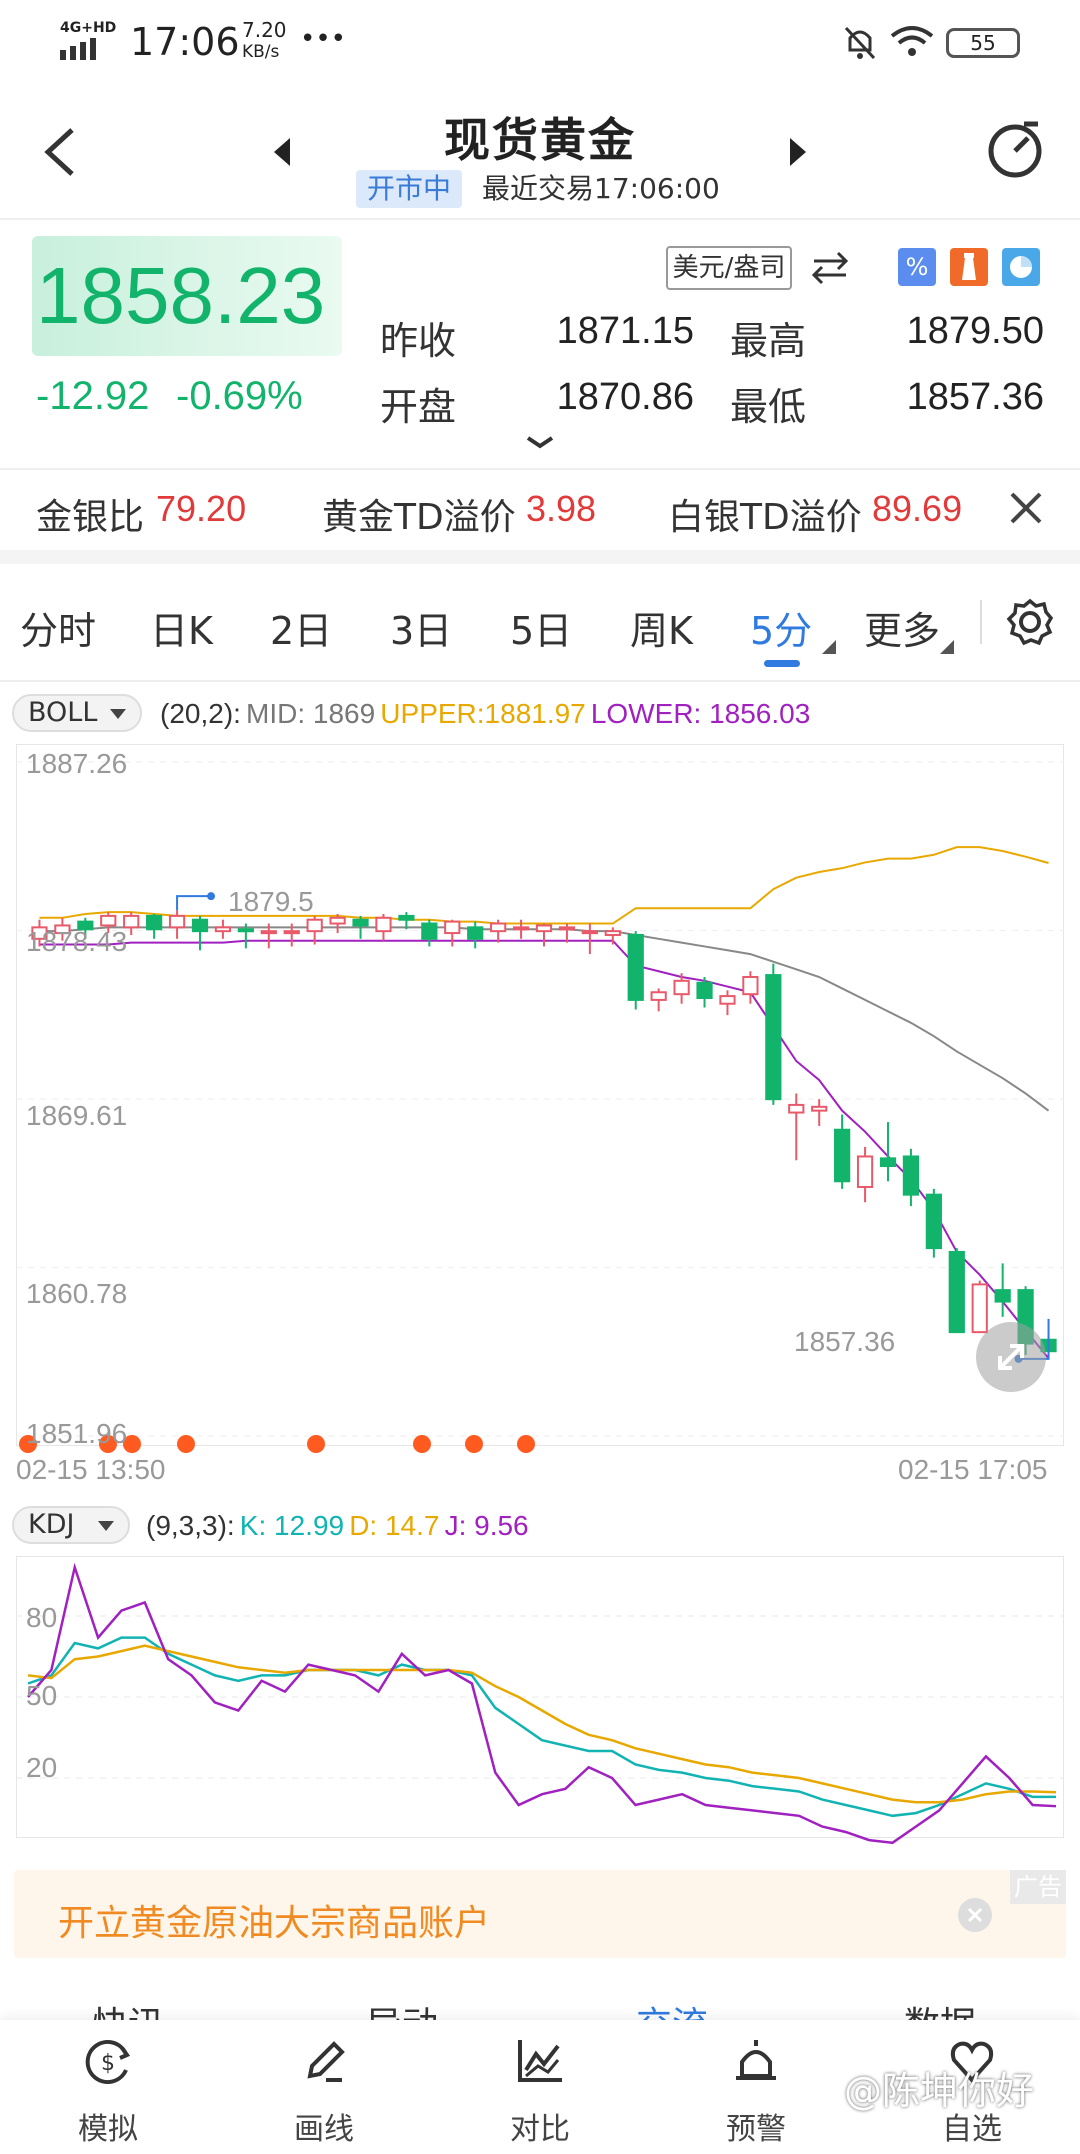 The height and width of the screenshot is (2154, 1080). Describe the element at coordinates (542, 1727) in the screenshot. I see `kdj-k-line` at that location.